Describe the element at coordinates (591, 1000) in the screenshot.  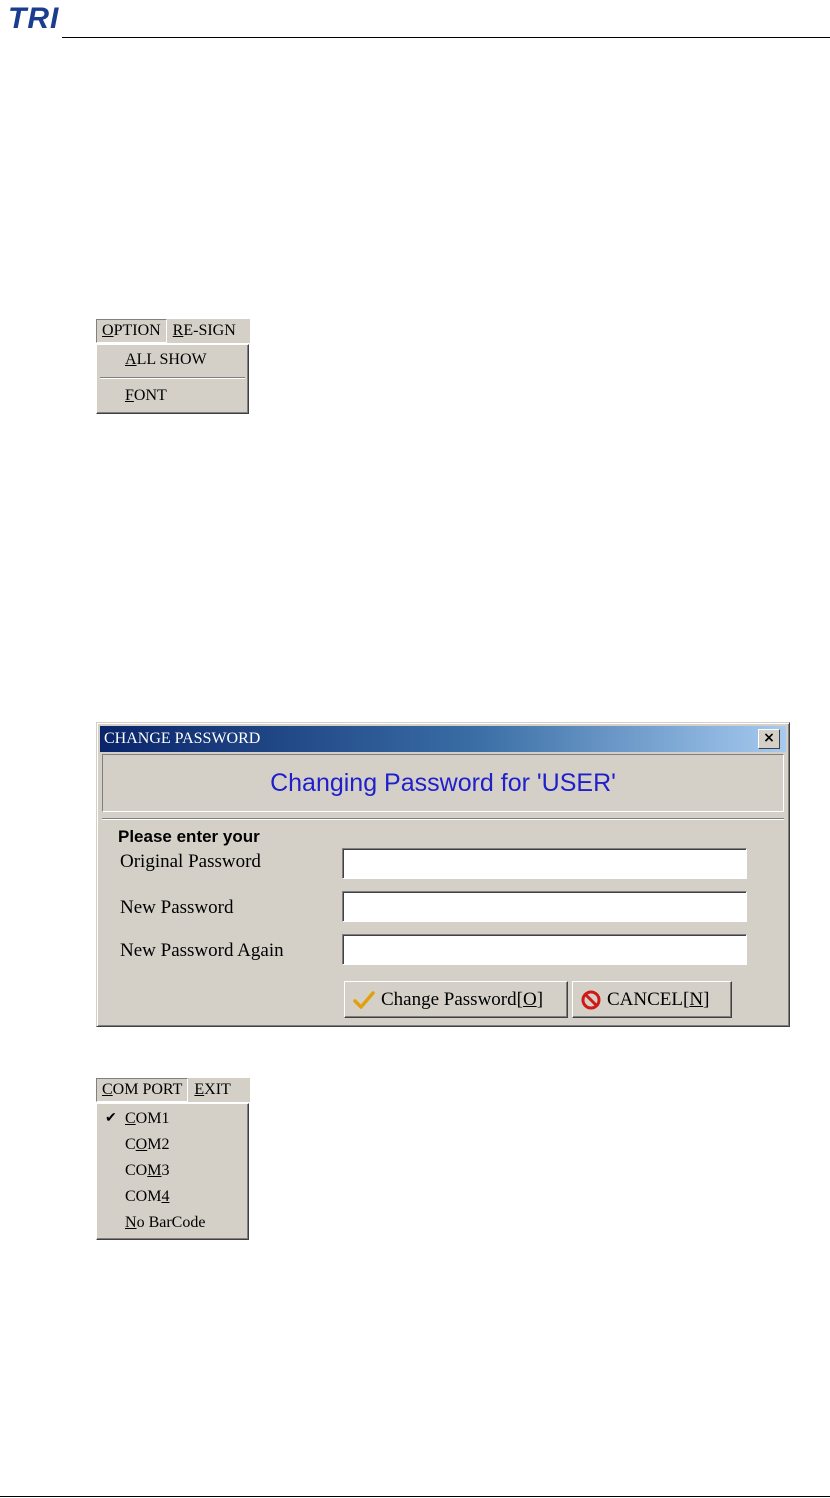
I see `no-entry-icon` at that location.